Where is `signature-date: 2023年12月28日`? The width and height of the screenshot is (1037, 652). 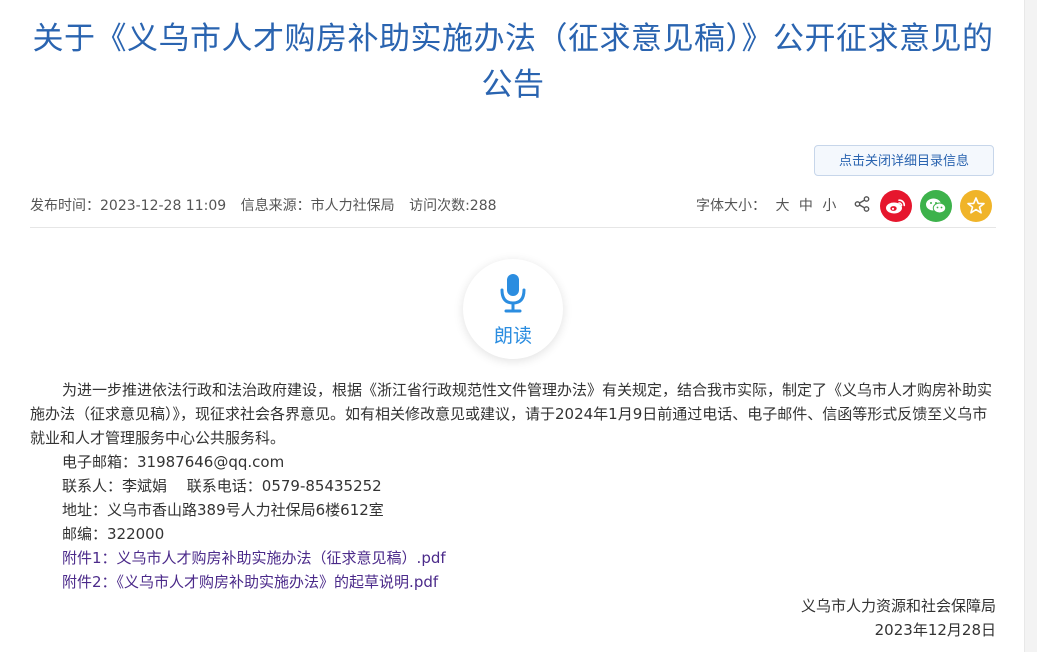 signature-date: 2023年12月28日 is located at coordinates (935, 630).